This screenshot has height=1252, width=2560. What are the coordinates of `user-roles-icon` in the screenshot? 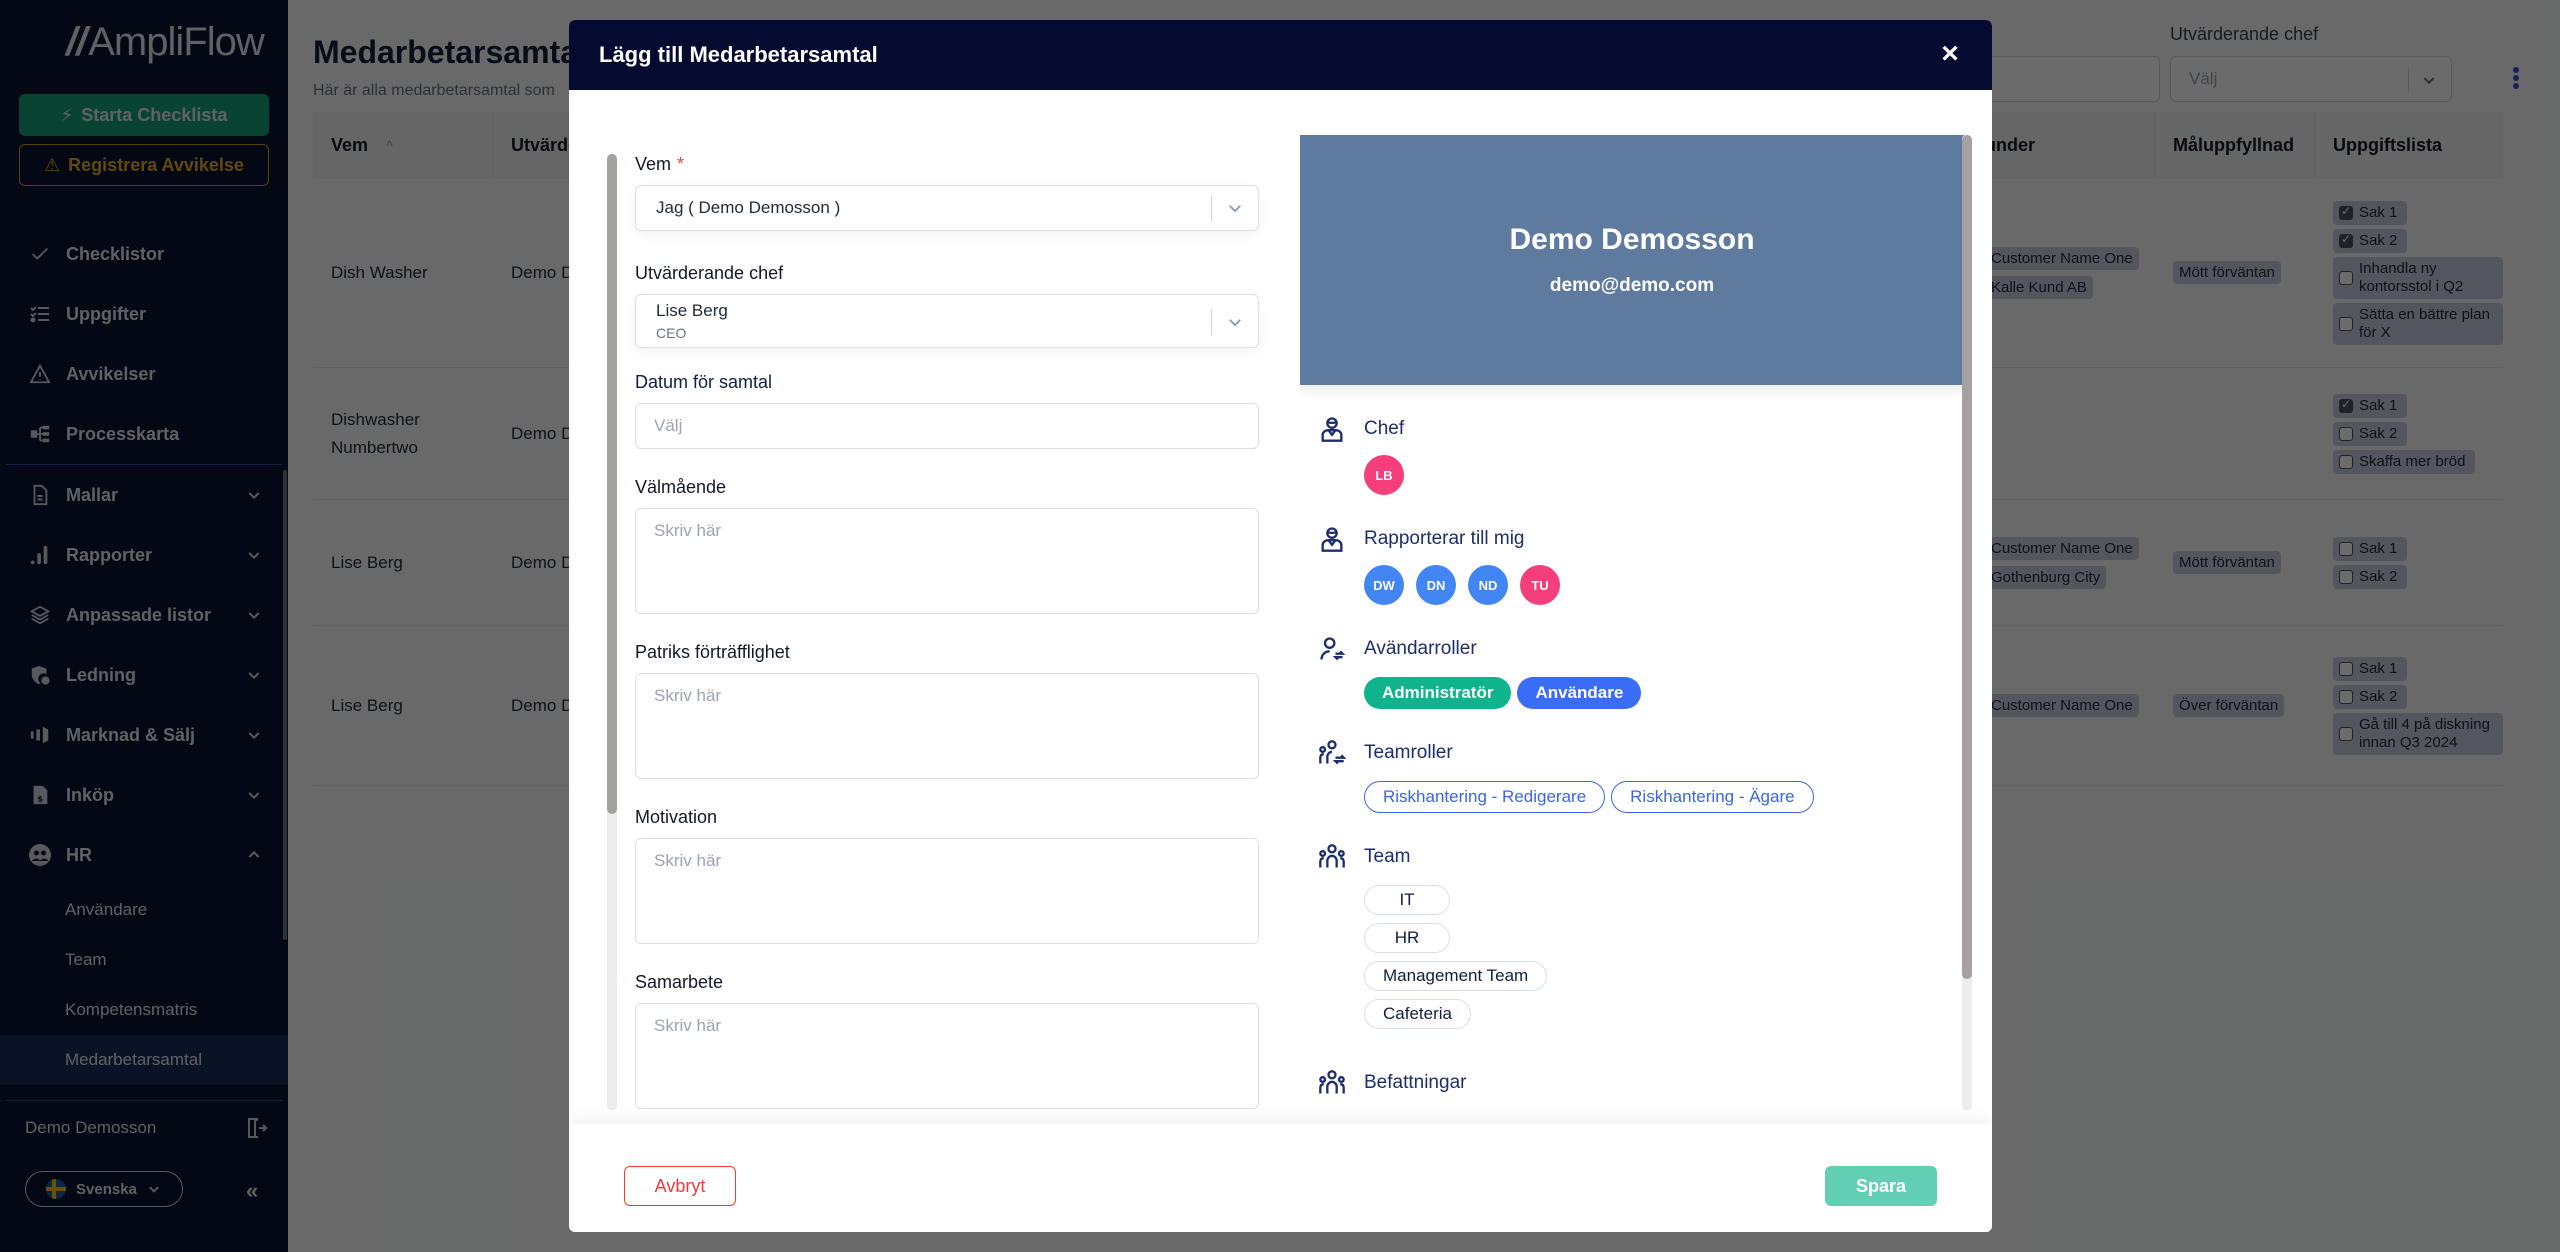 It's located at (1333, 649).